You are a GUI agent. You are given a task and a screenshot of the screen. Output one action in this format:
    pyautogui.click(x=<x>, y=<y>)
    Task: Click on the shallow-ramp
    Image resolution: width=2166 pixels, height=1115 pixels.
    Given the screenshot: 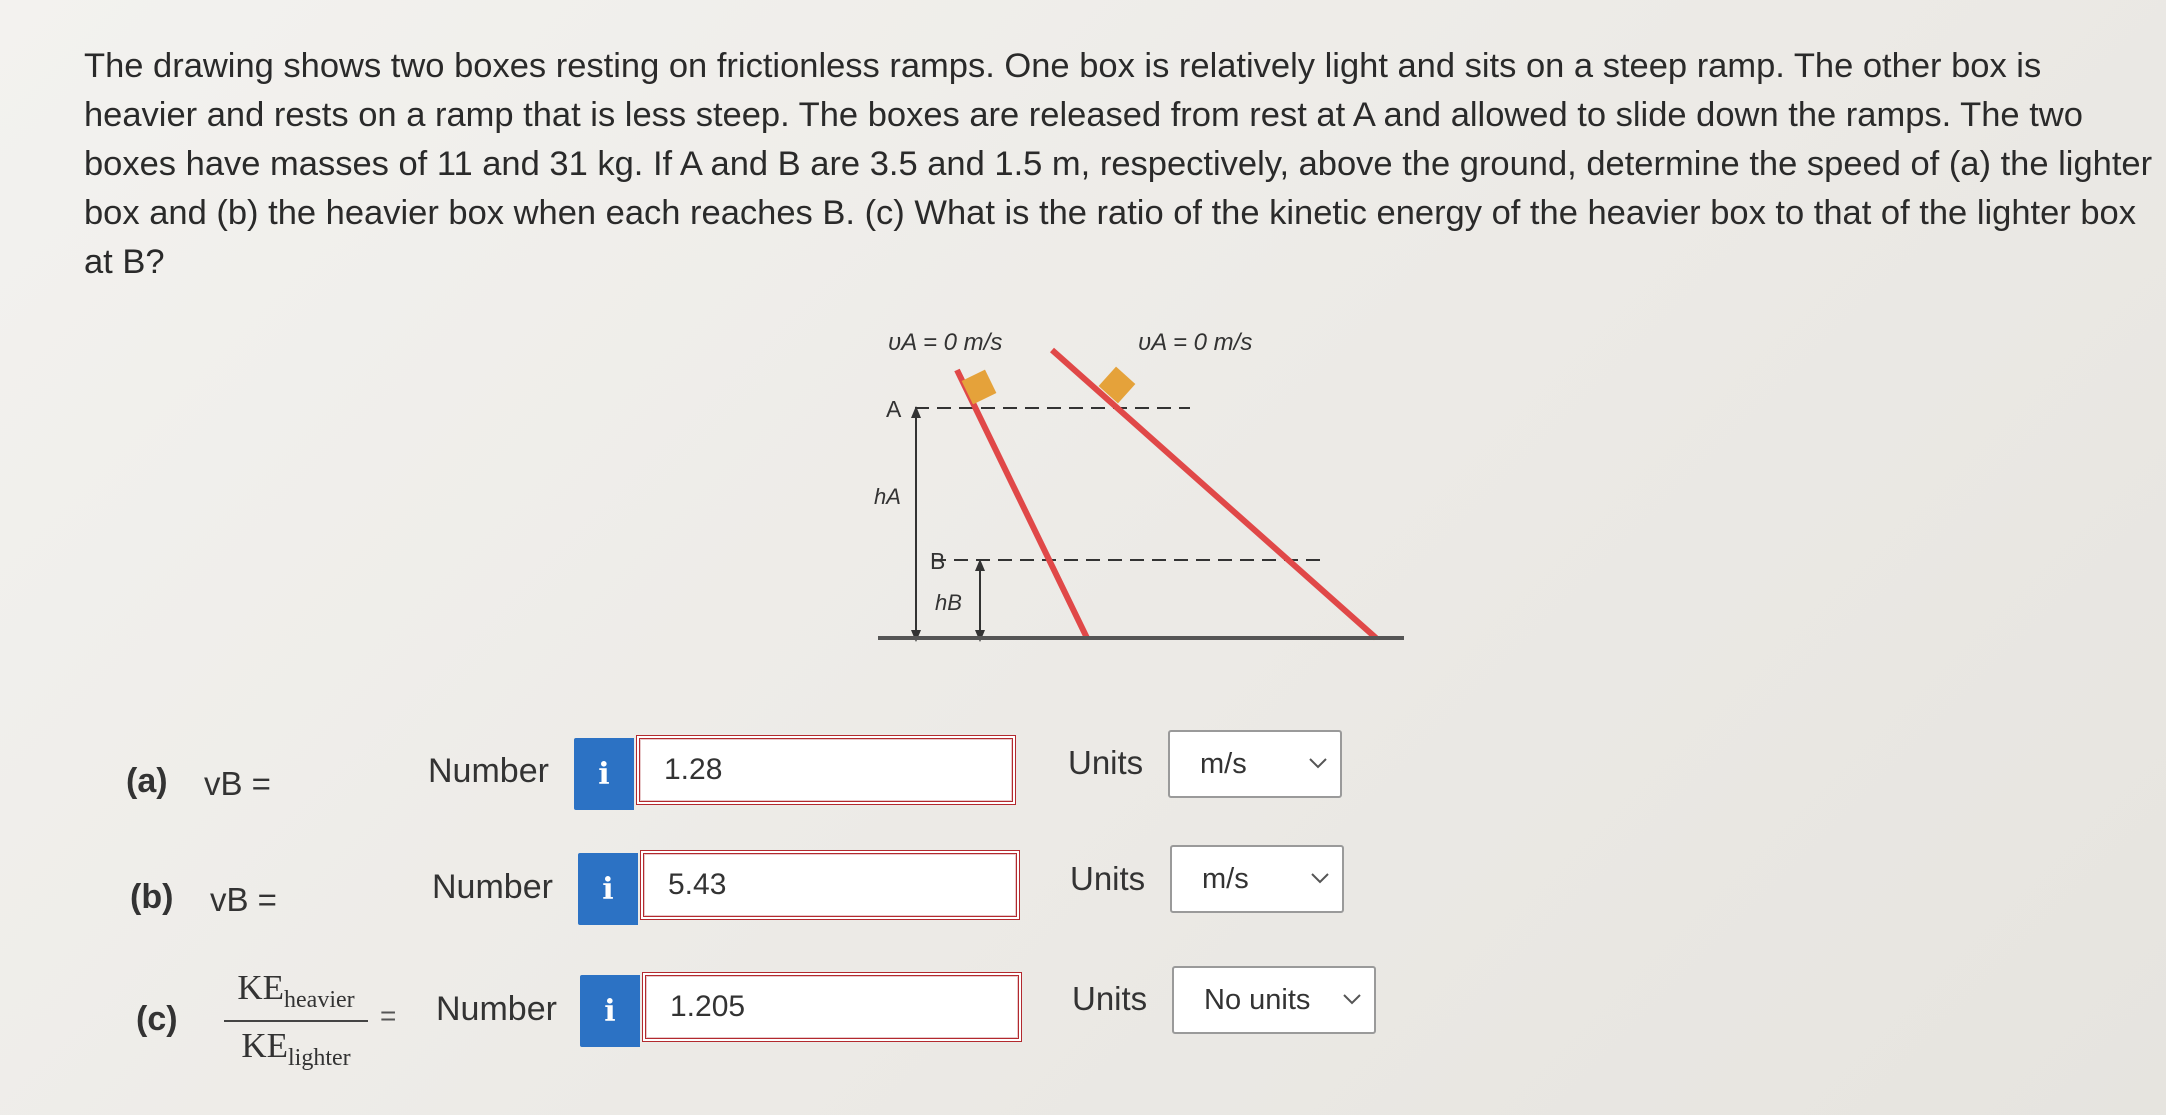 What is the action you would take?
    pyautogui.click(x=1214, y=494)
    